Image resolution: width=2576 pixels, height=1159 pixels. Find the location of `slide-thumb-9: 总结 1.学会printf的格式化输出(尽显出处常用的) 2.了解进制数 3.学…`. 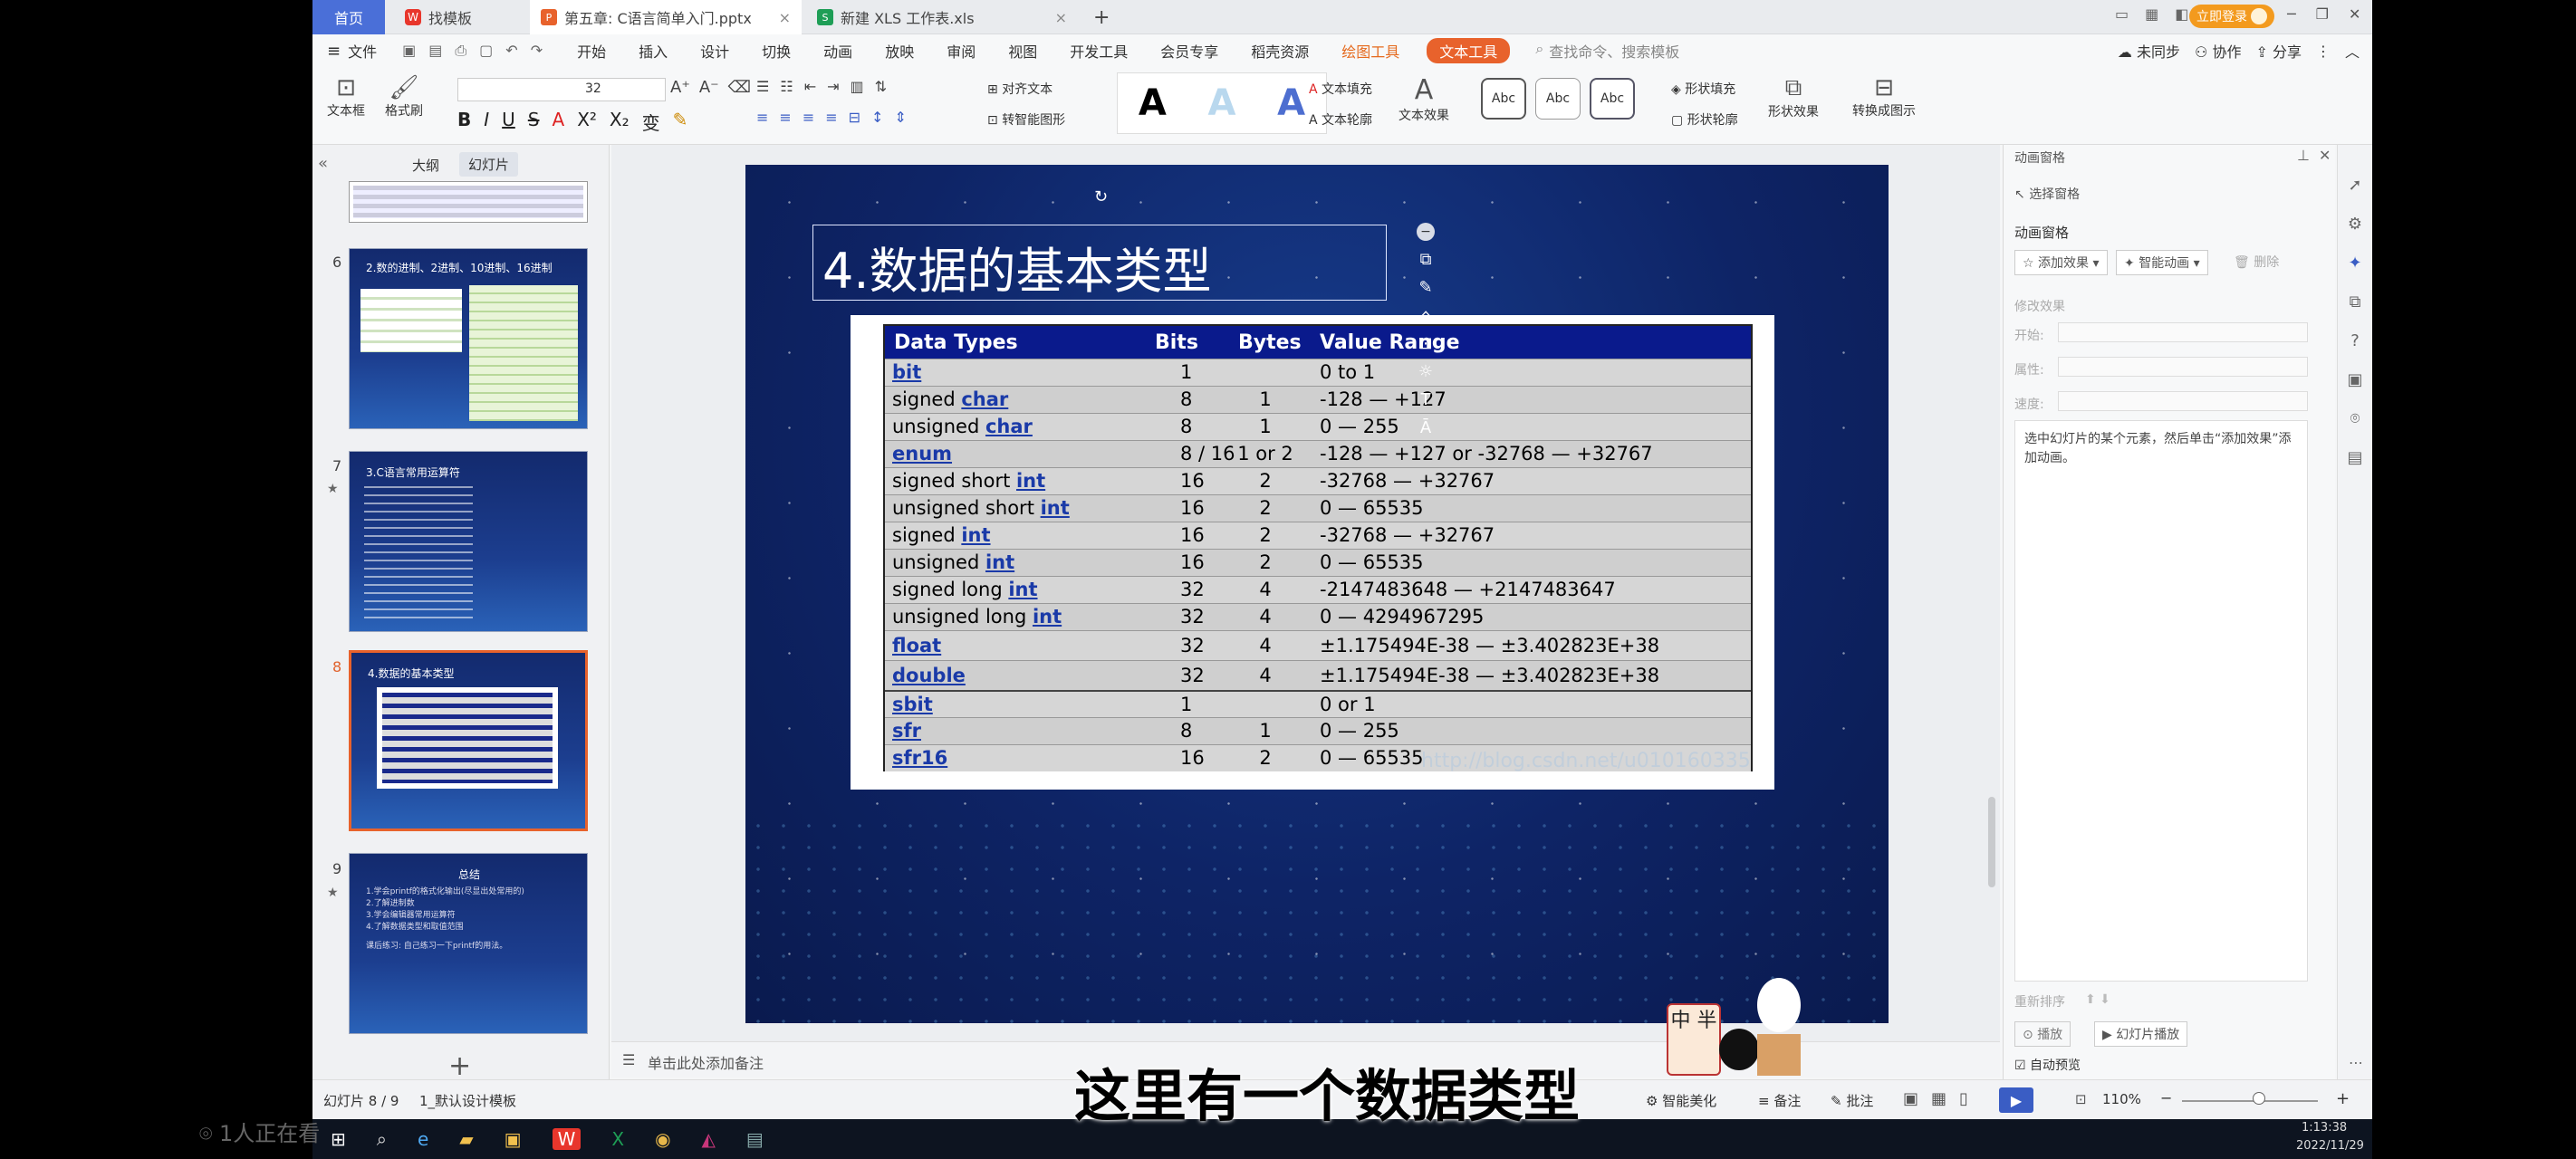

slide-thumb-9: 总结 1.学会printf的格式化输出(尽显出处常用的) 2.了解进制数 3.学… is located at coordinates (468, 943).